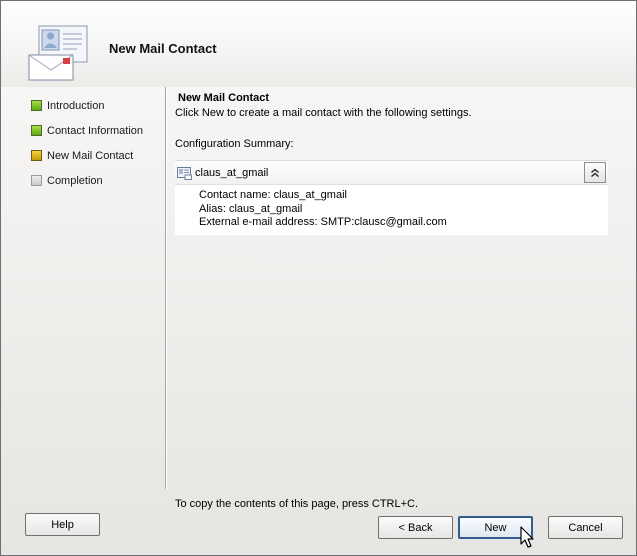 The height and width of the screenshot is (556, 637). Describe the element at coordinates (184, 173) in the screenshot. I see `contact-card-icon` at that location.